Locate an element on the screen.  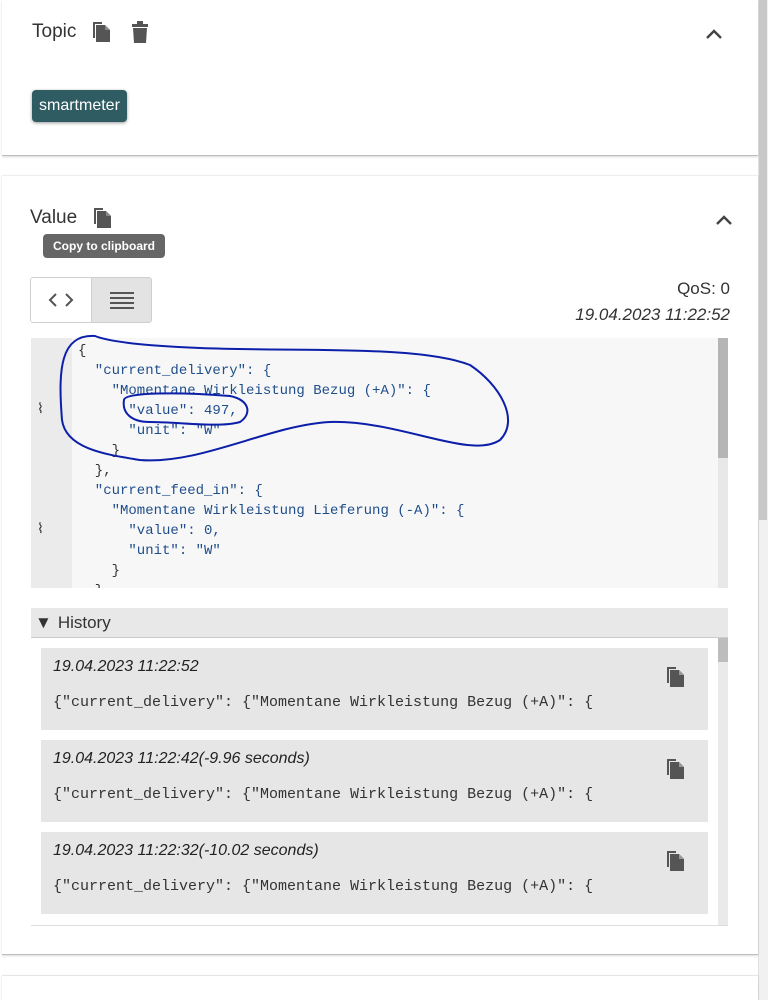
topic-label: Topic is located at coordinates (54, 31).